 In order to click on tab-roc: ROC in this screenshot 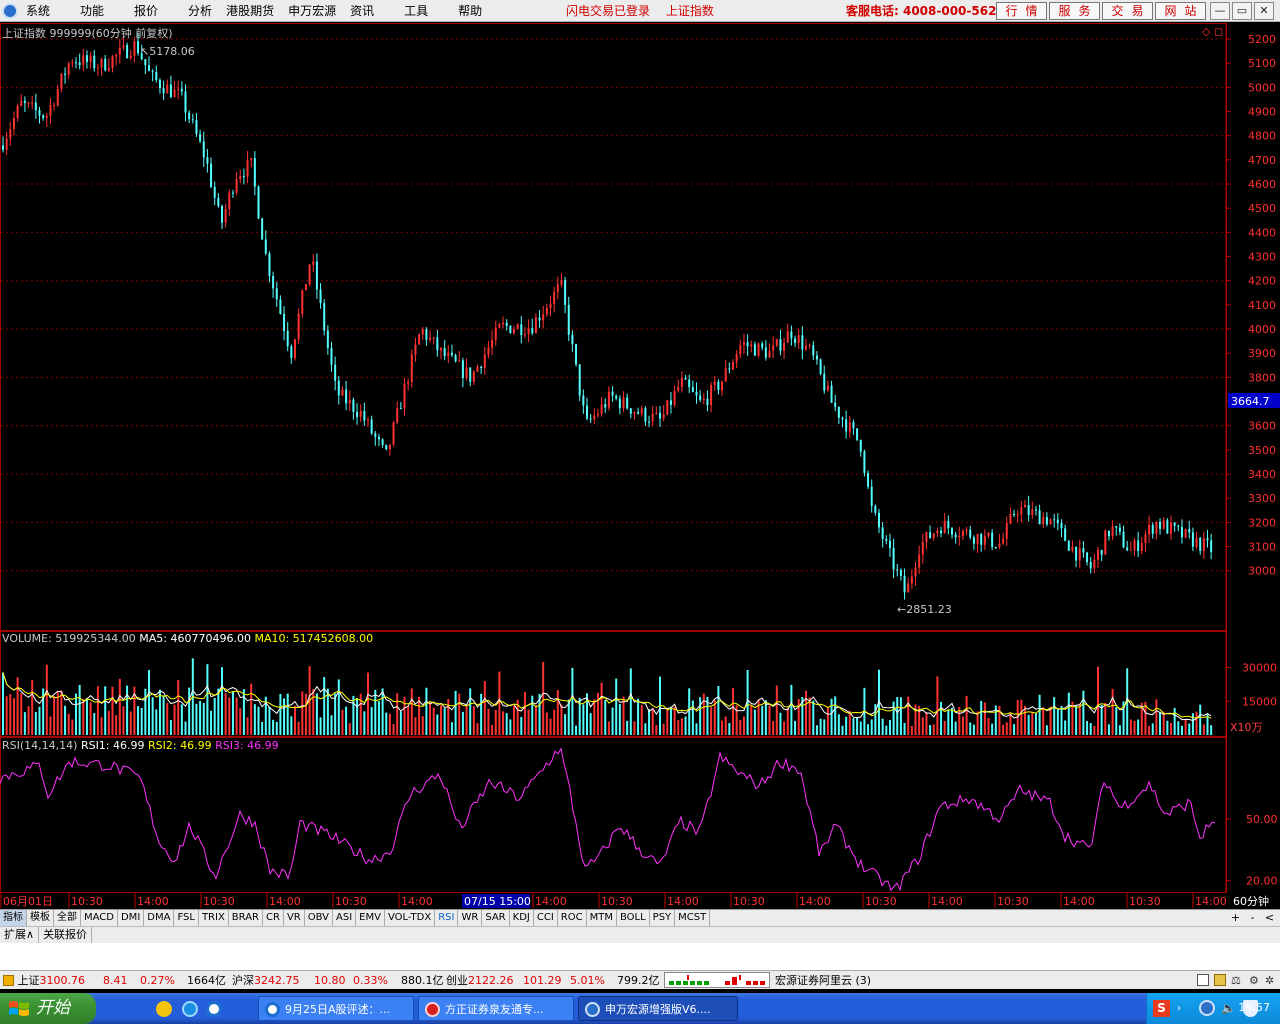, I will do `click(572, 918)`.